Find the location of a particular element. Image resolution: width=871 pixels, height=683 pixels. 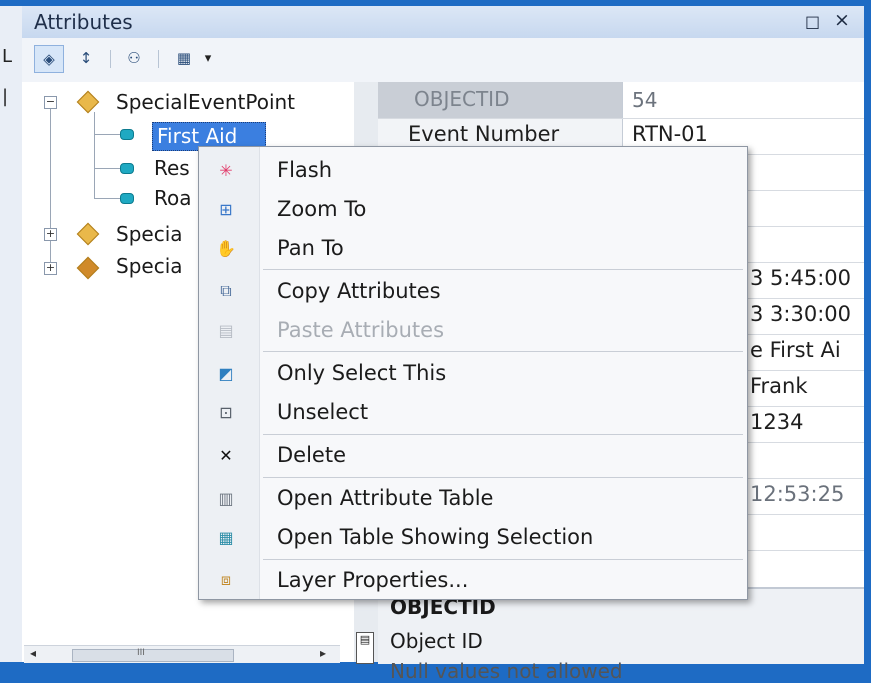

table-row: OBJECTID 54 is located at coordinates (621, 100).